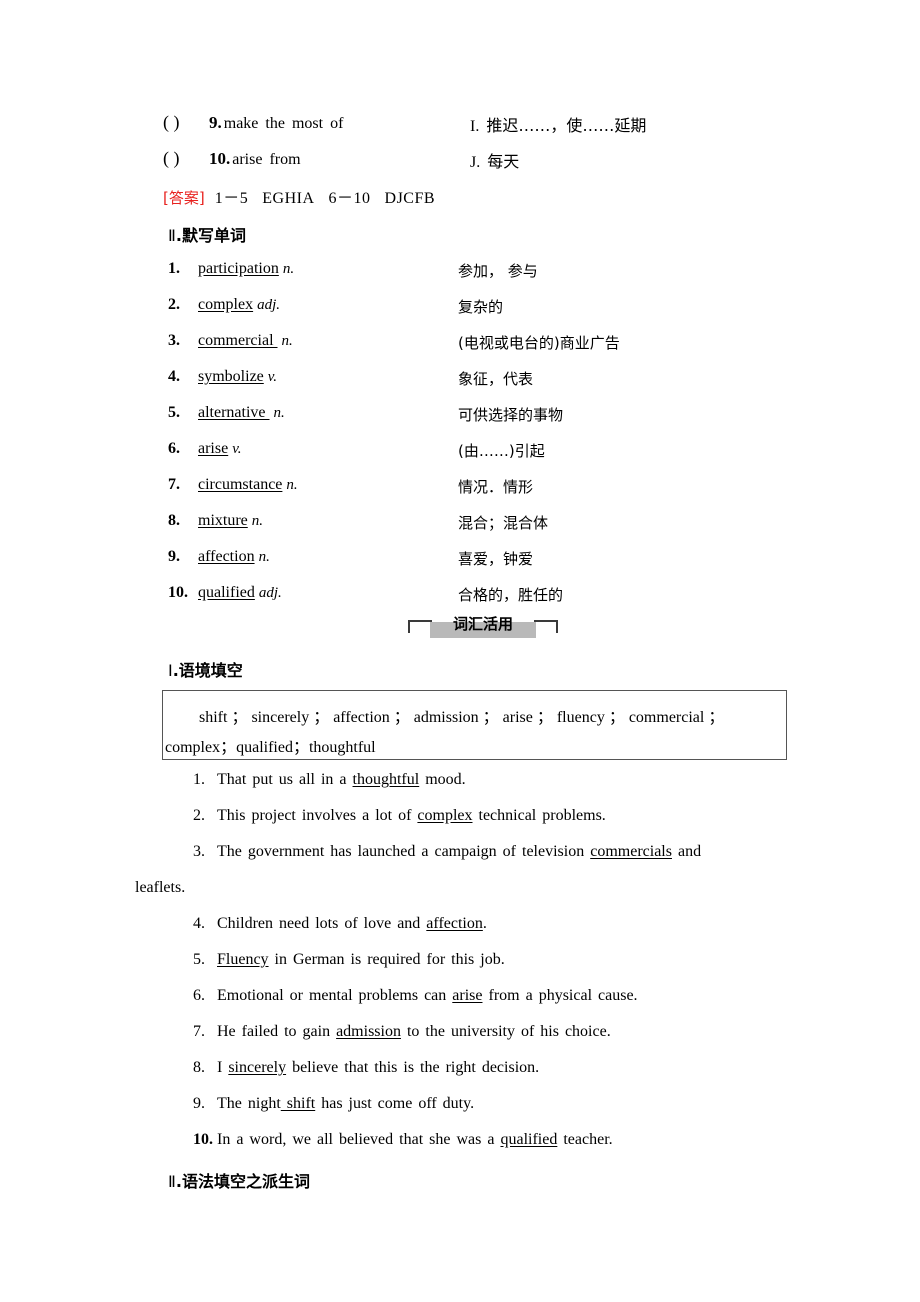  I want to click on answer-key-values: 1－5 EGHIA 6－10 DJCFB, so click(325, 198).